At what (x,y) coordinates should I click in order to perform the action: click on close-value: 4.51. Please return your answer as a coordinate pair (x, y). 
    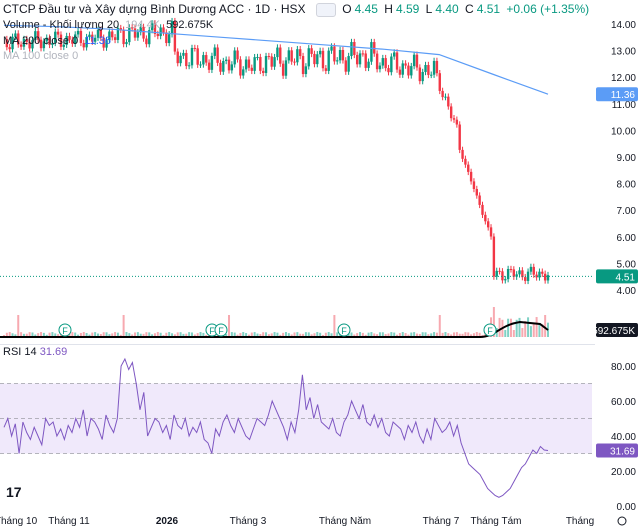
    Looking at the image, I should click on (488, 9).